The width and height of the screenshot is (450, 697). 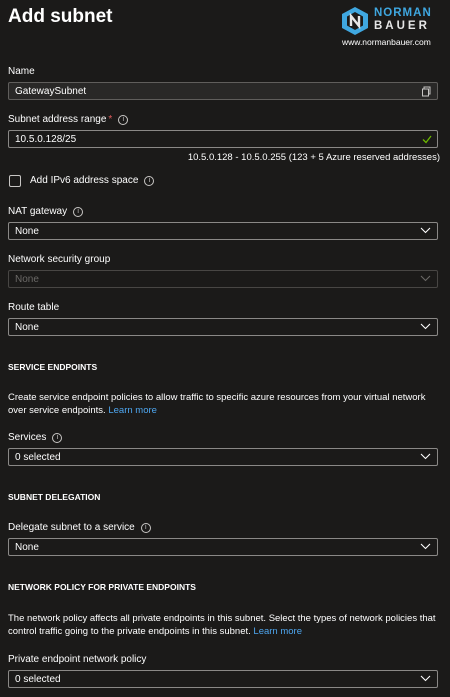 What do you see at coordinates (223, 457) in the screenshot?
I see `services-dropdown: 0 selected` at bounding box center [223, 457].